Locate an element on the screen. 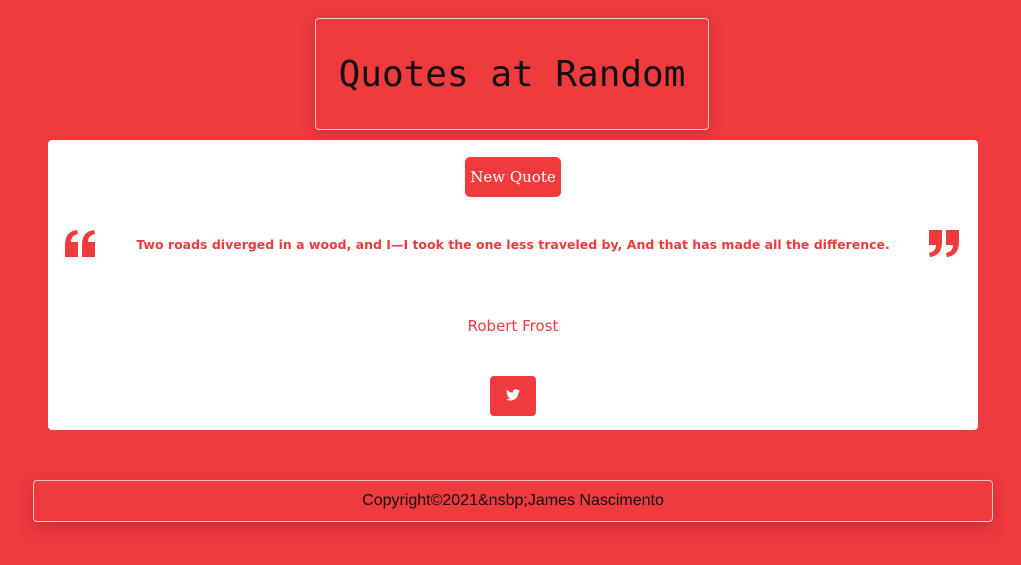 The height and width of the screenshot is (565, 1021). footer: Copyright©2021&nsbp;James Nascimento is located at coordinates (513, 501).